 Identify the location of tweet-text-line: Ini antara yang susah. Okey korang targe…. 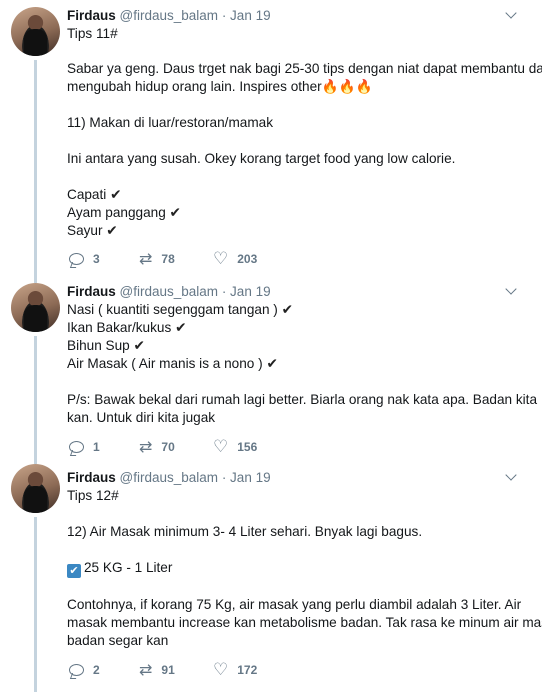
(261, 158).